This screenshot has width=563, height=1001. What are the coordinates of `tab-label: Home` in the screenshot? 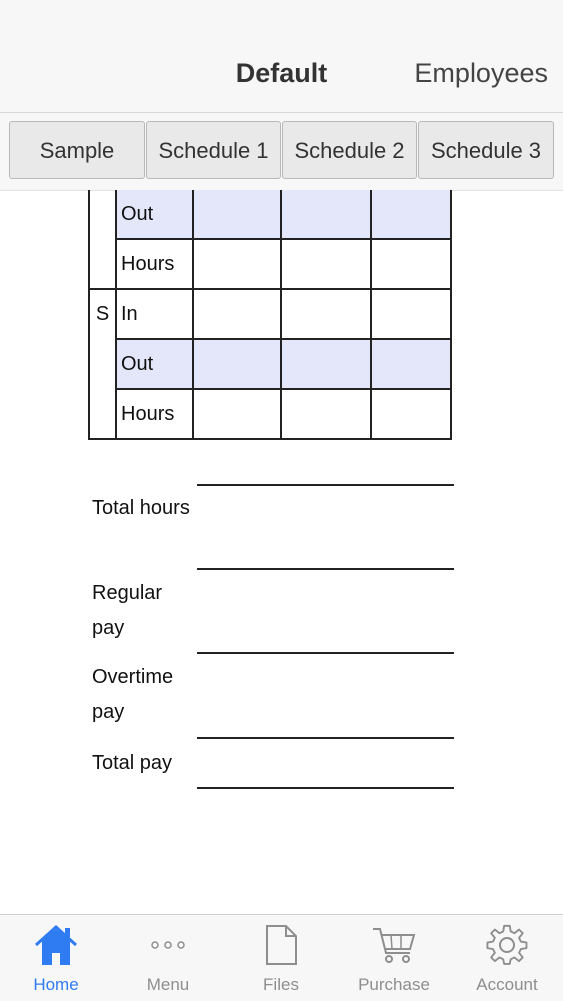 It's located at (56, 984).